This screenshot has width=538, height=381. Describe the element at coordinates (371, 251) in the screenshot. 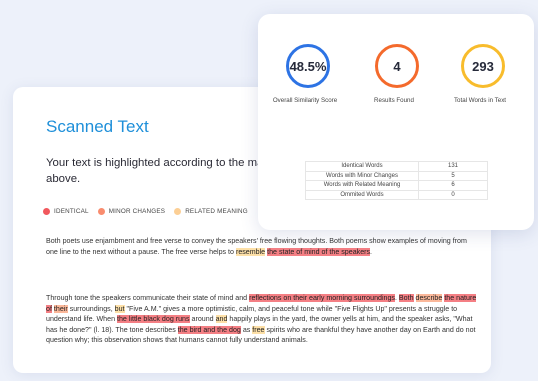

I see `text-segment: .` at that location.